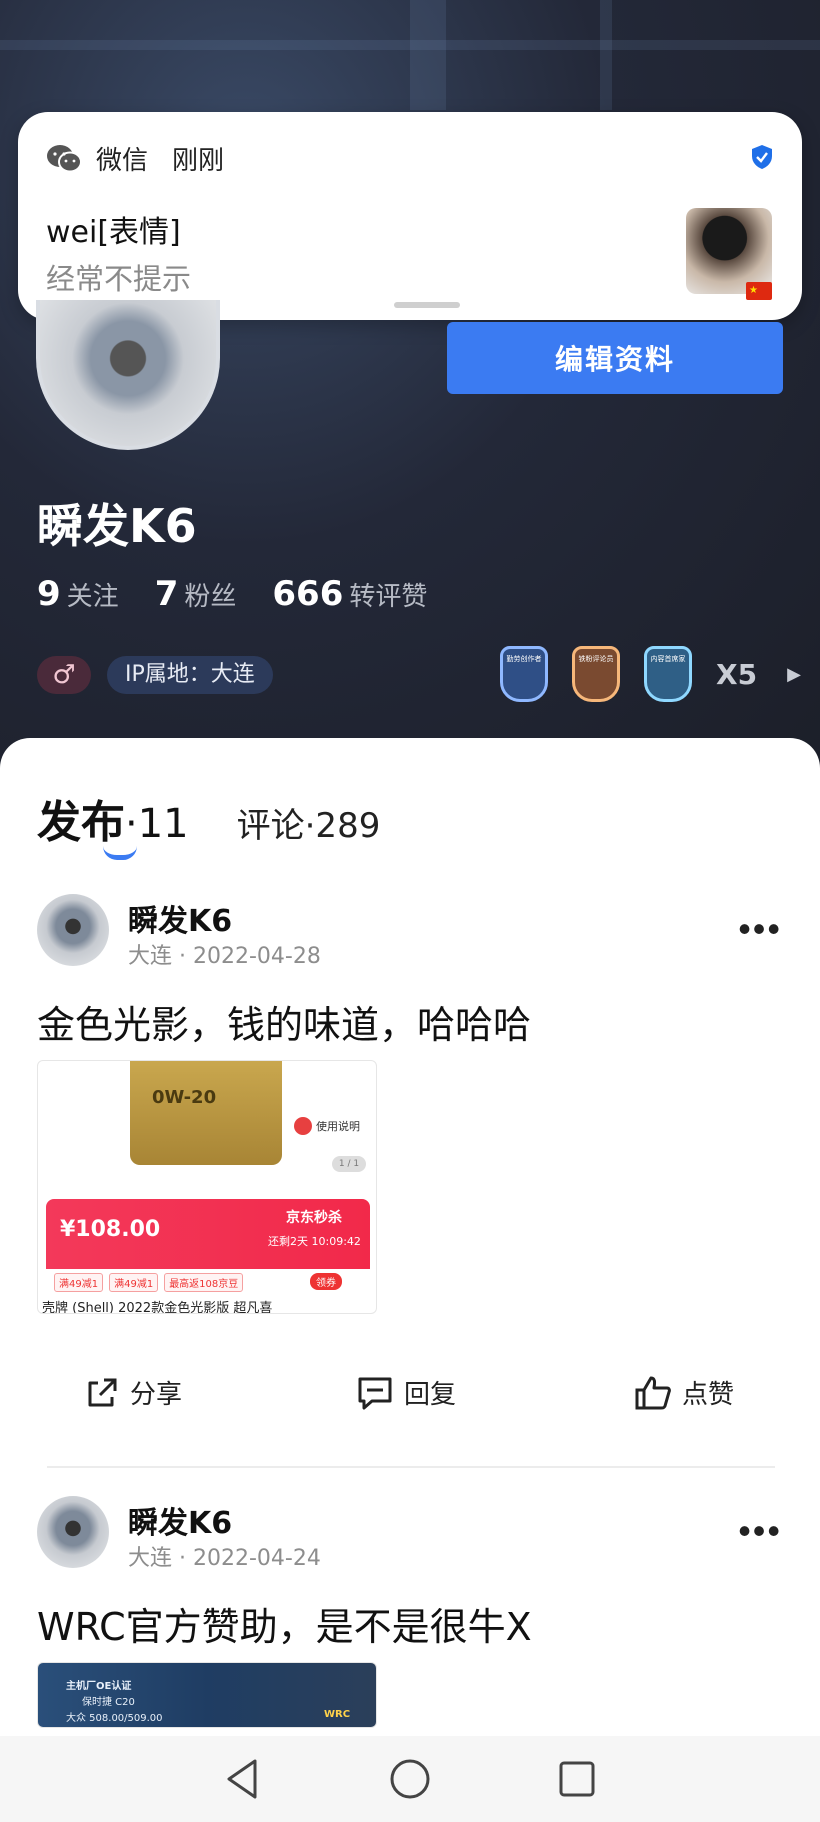 Image resolution: width=820 pixels, height=1822 pixels. What do you see at coordinates (337, 1714) in the screenshot?
I see `wrc-logo-label: WRC` at bounding box center [337, 1714].